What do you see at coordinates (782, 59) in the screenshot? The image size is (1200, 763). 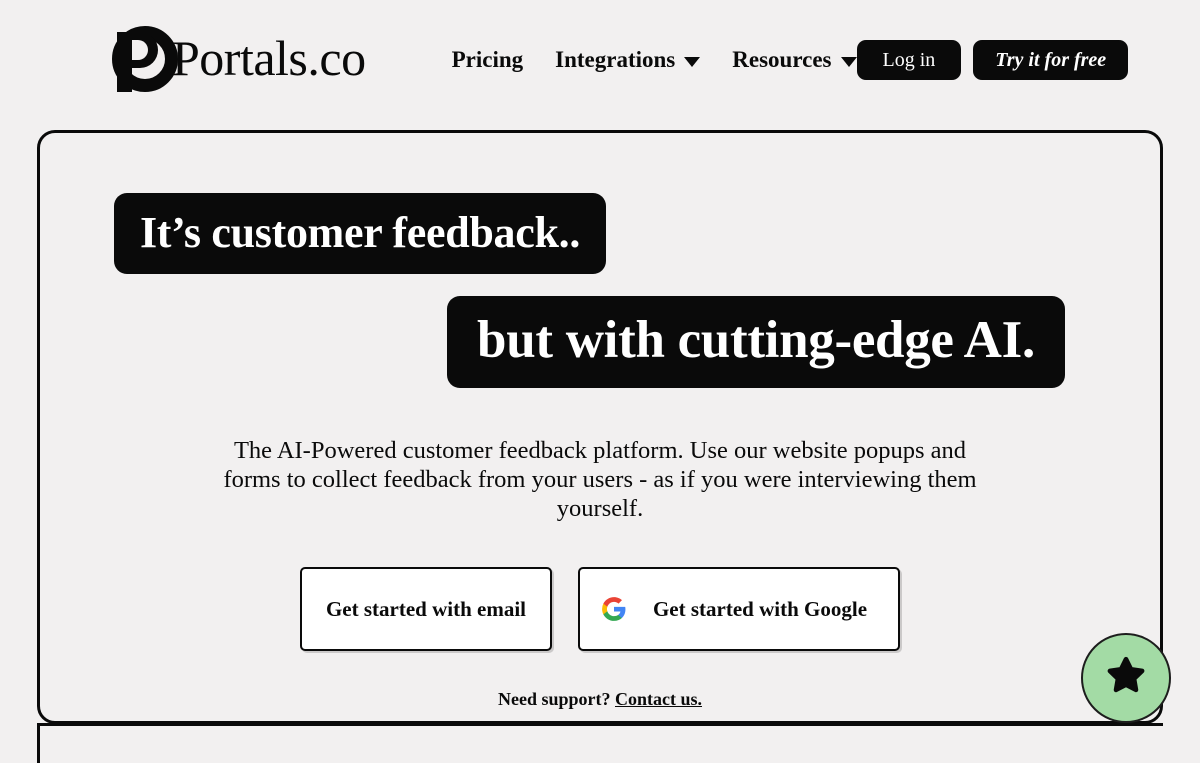 I see `nav-item-label: Resources` at bounding box center [782, 59].